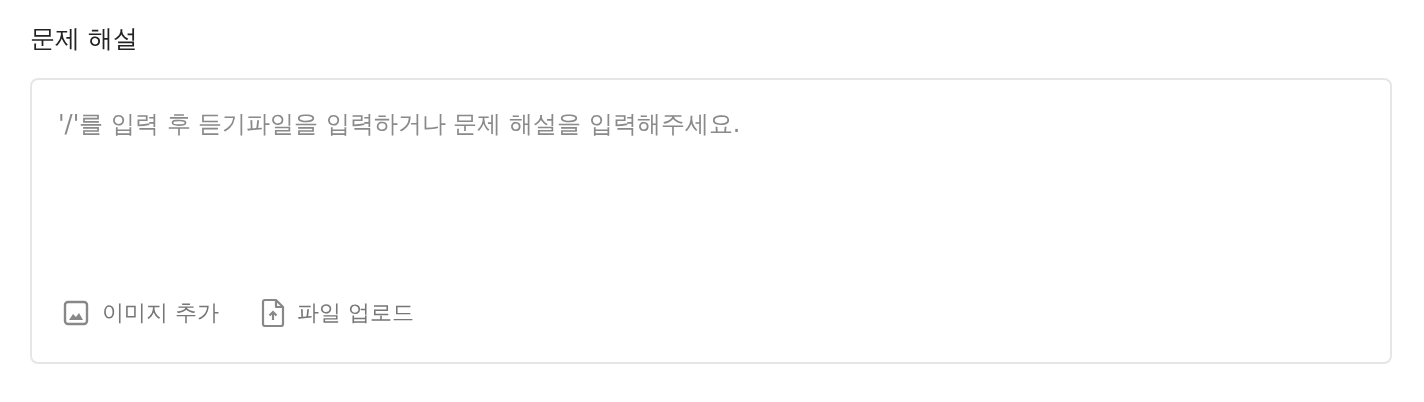  I want to click on toolbar-button: 파일 업로드, so click(337, 313).